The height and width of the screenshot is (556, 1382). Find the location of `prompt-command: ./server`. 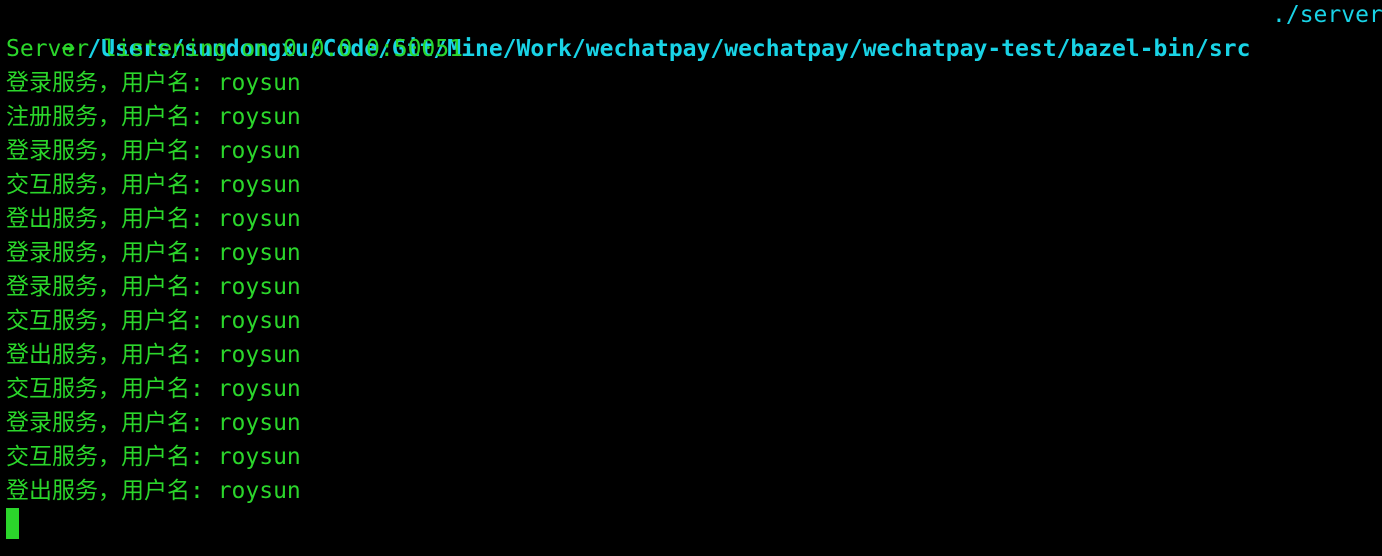

prompt-command: ./server is located at coordinates (1327, 15).